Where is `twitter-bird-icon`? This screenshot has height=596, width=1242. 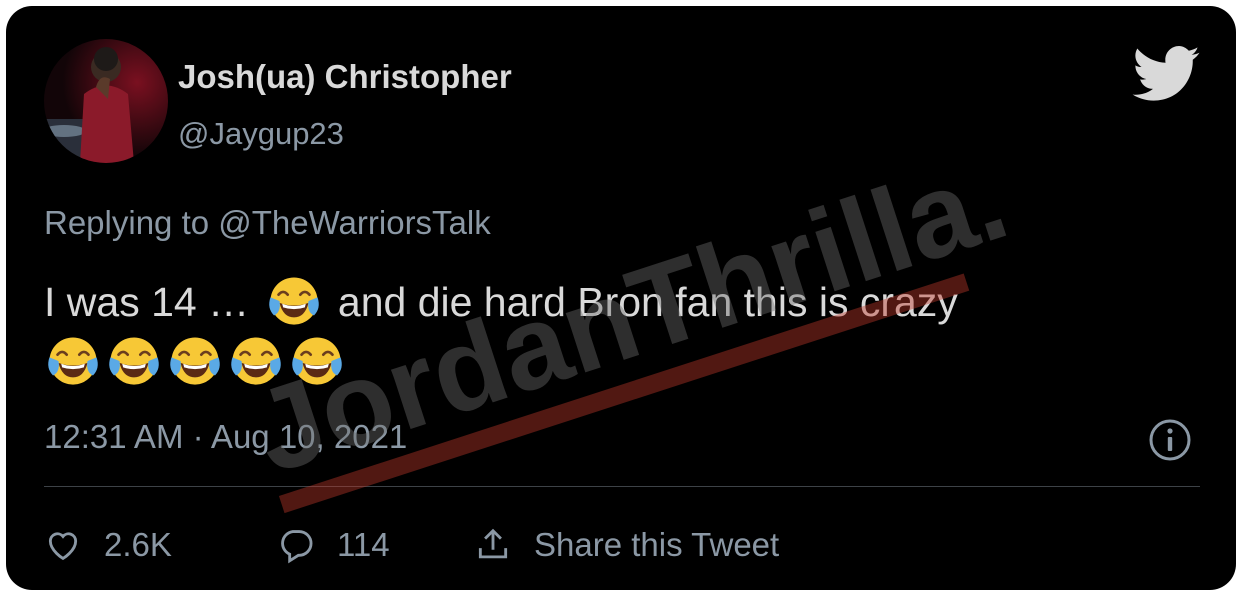
twitter-bird-icon is located at coordinates (1166, 73).